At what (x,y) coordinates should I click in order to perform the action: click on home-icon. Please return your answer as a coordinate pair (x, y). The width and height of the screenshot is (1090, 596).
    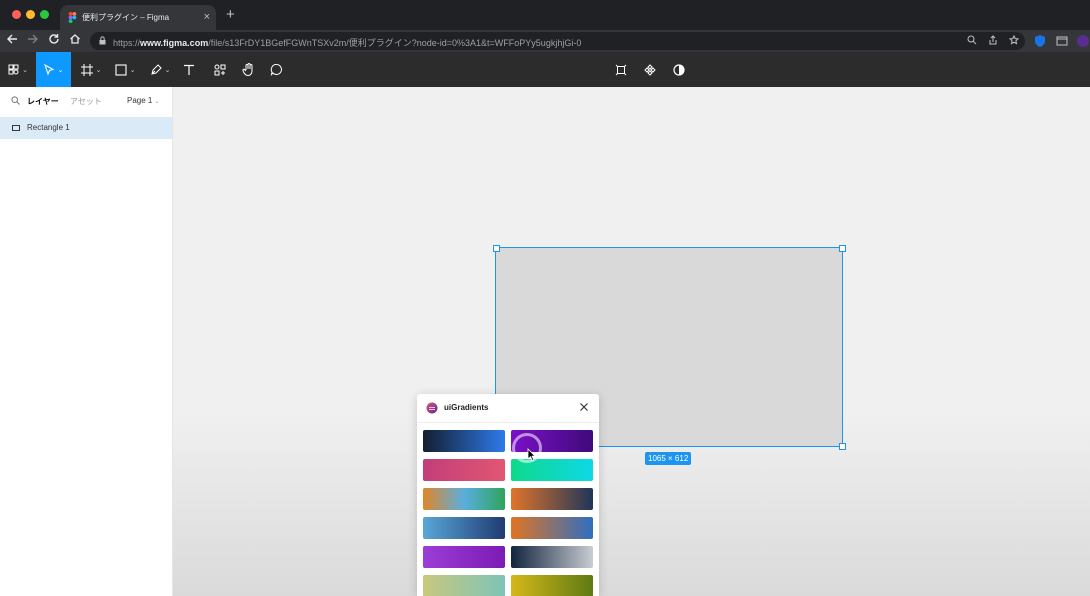
    Looking at the image, I should click on (75, 41).